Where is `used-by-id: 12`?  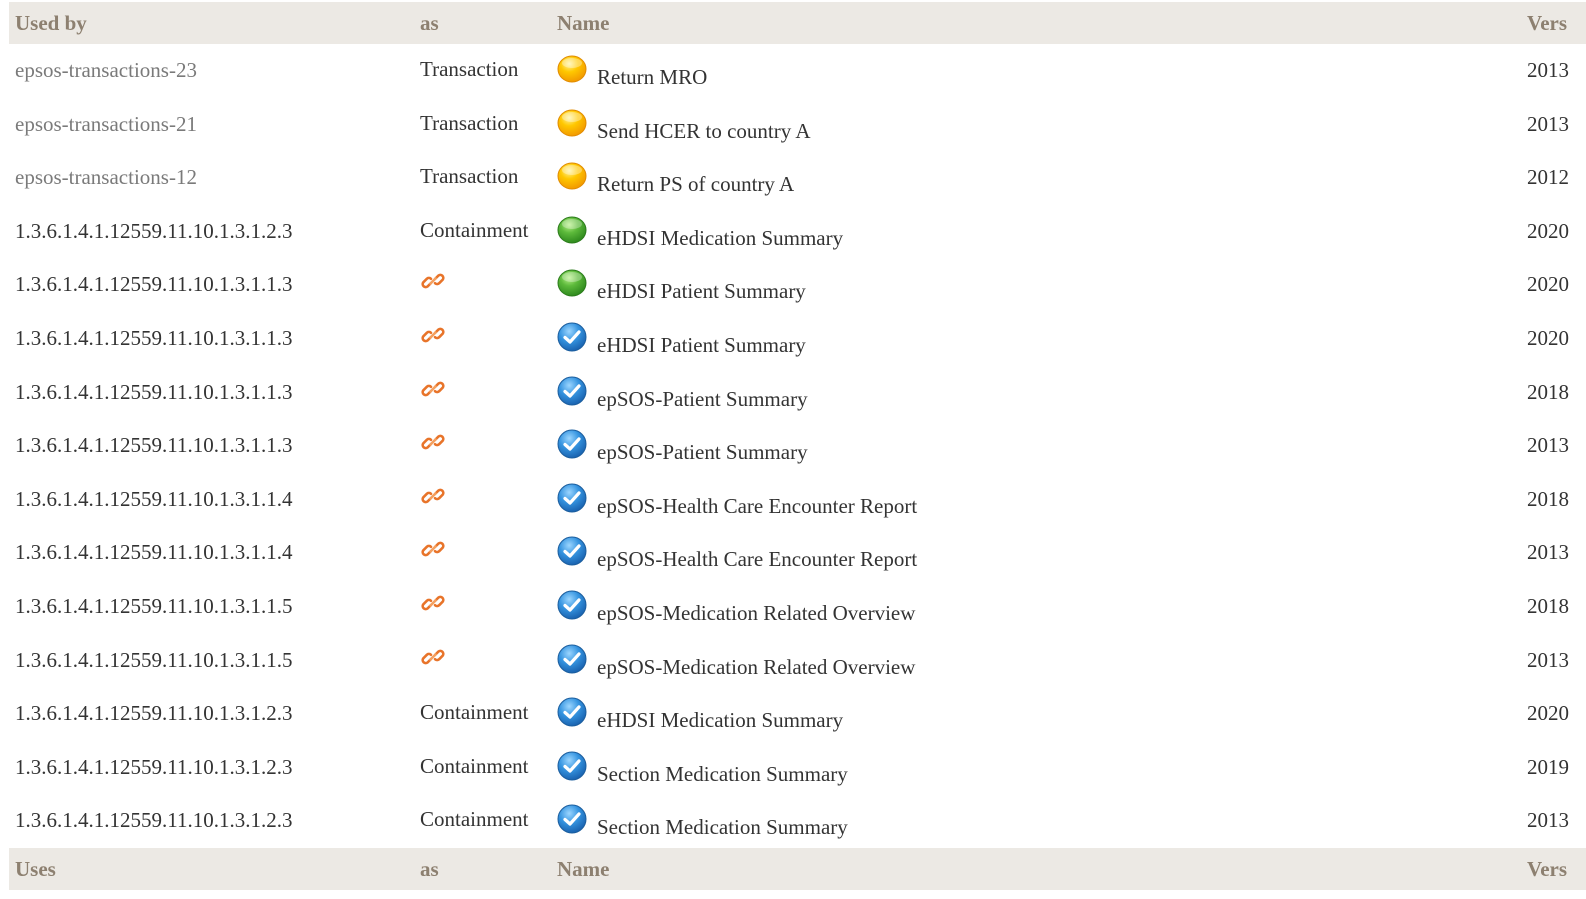
used-by-id: 12 is located at coordinates (186, 177).